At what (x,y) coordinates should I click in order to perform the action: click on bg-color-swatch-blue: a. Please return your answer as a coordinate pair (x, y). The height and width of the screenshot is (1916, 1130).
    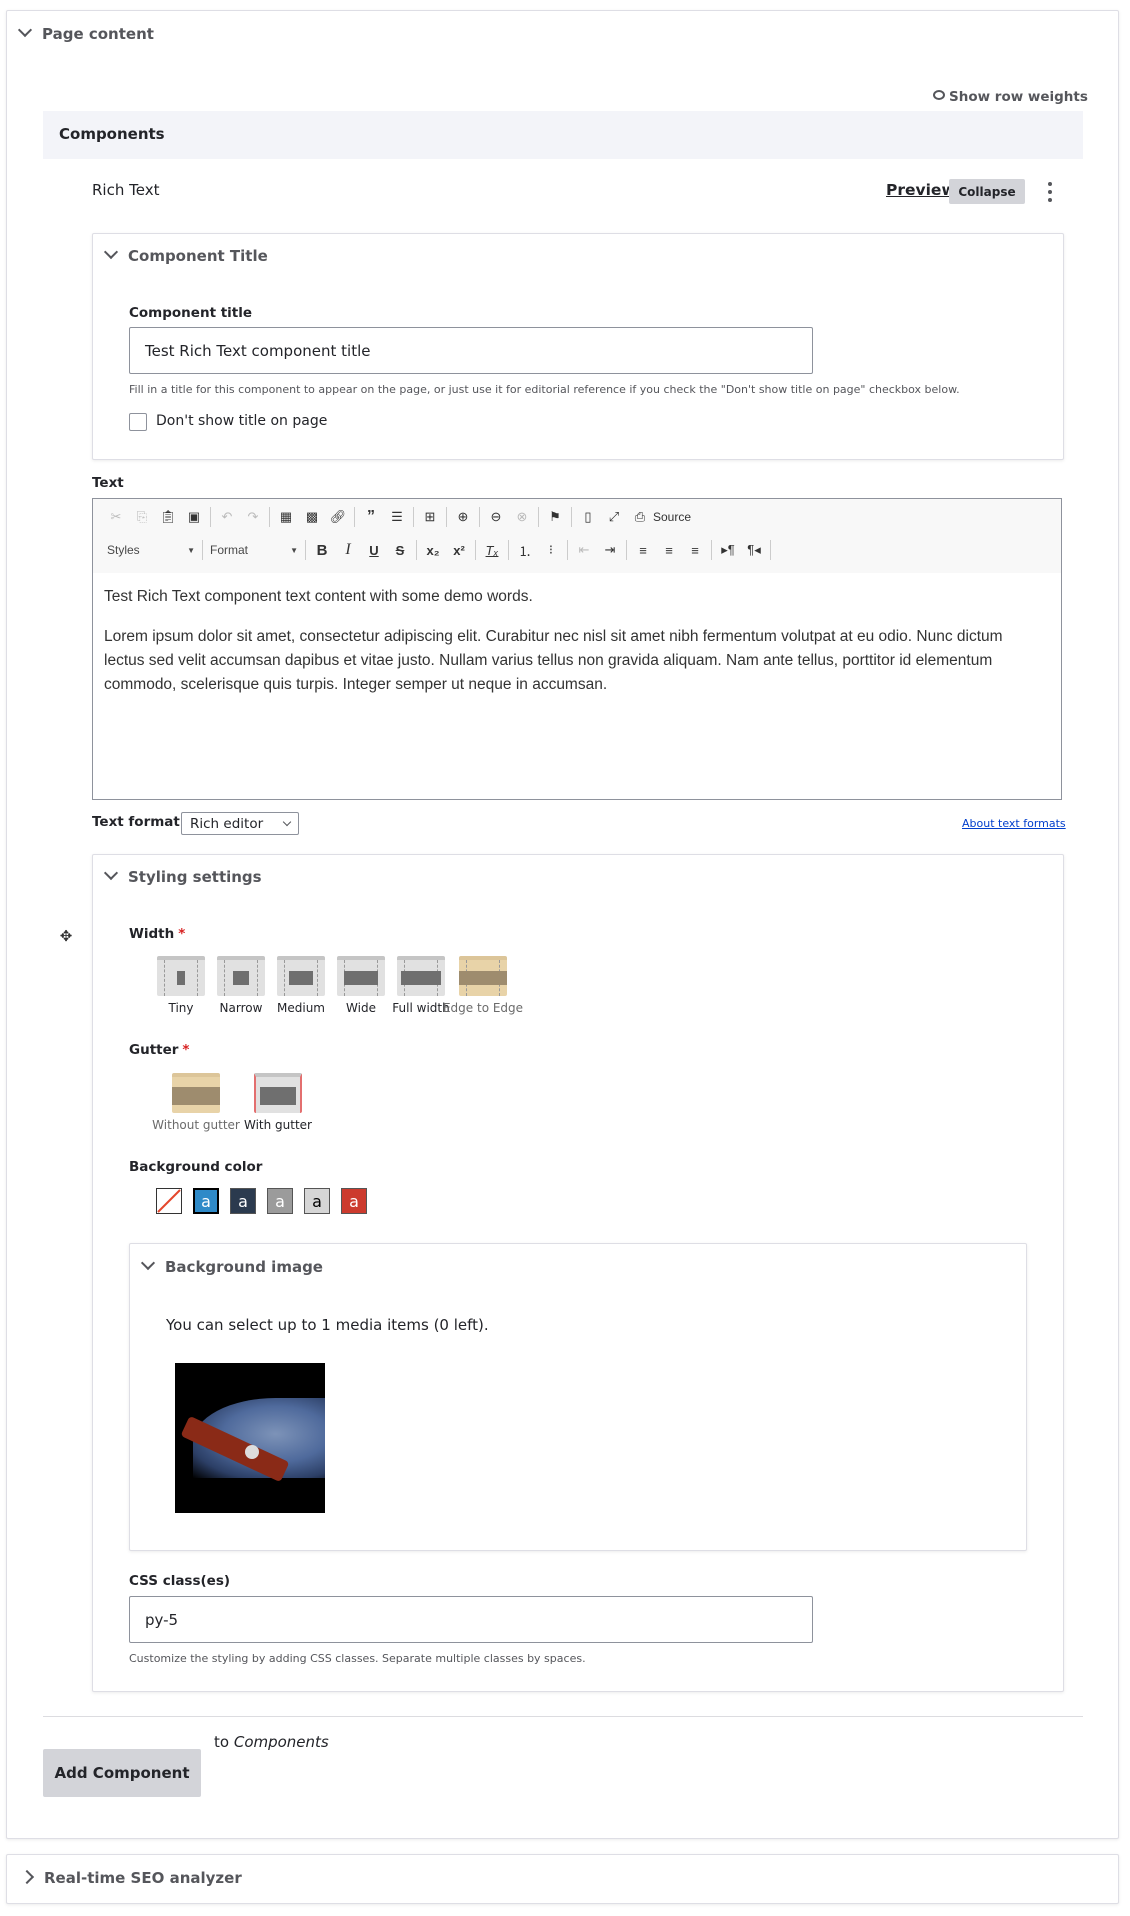
    Looking at the image, I should click on (206, 1201).